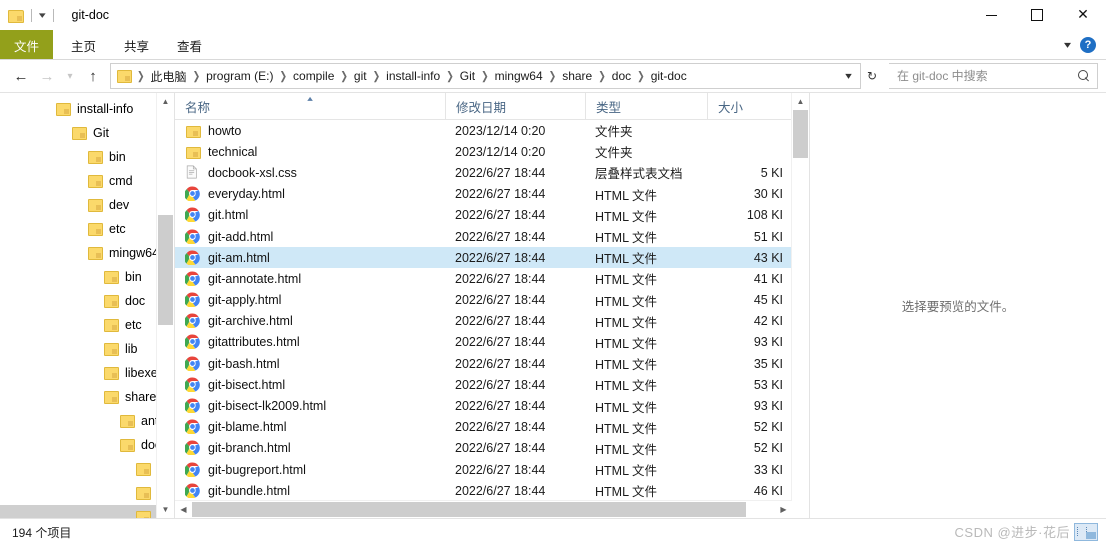  I want to click on breadcrumb-item-6: mingw64, so click(519, 76).